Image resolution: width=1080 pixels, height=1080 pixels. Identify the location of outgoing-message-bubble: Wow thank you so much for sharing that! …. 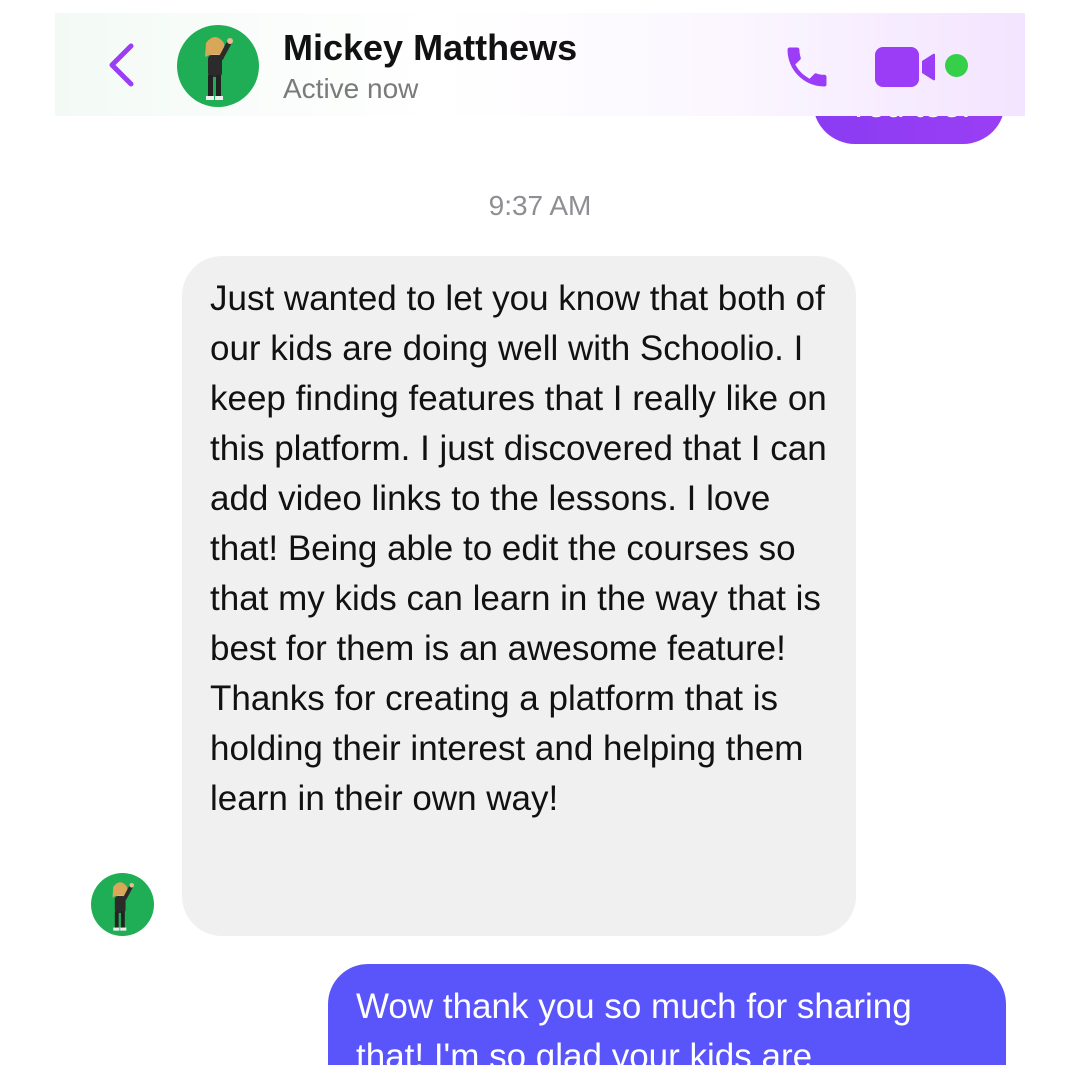
(667, 1014).